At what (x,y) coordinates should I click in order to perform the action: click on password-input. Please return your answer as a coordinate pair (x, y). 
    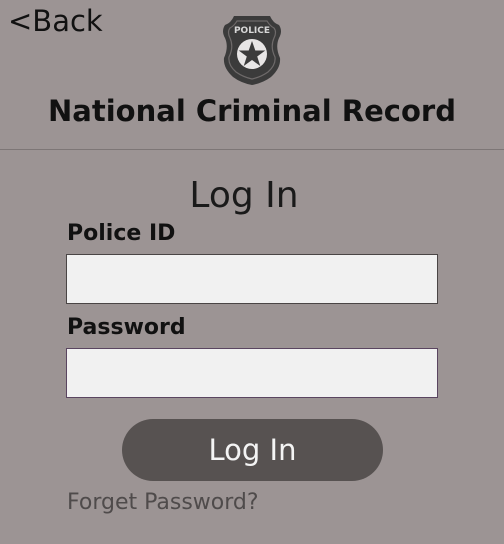
    Looking at the image, I should click on (252, 373).